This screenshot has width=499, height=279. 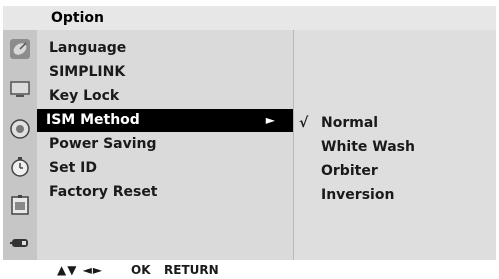 What do you see at coordinates (249, 18) in the screenshot?
I see `menu-title-bar: Option` at bounding box center [249, 18].